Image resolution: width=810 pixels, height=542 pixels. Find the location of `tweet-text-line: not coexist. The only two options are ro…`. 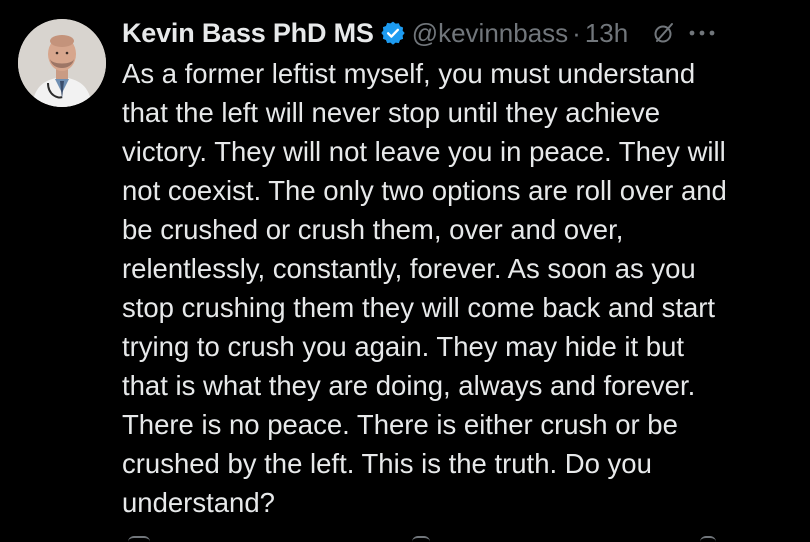

tweet-text-line: not coexist. The only two options are ro… is located at coordinates (424, 190).